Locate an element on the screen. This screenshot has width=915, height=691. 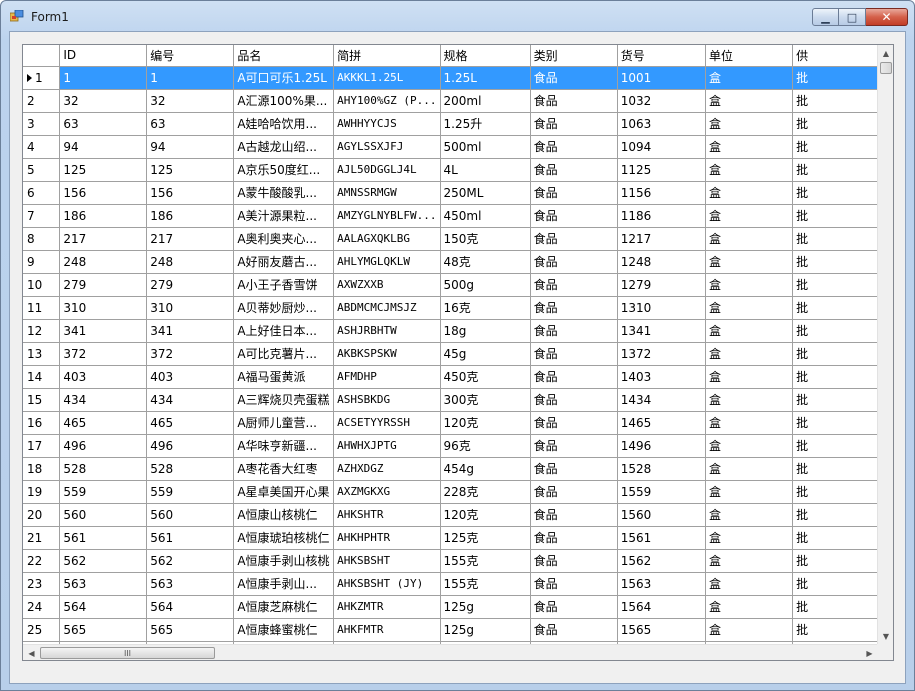
cell-abbr: AMNSSRMGW is located at coordinates (387, 193).